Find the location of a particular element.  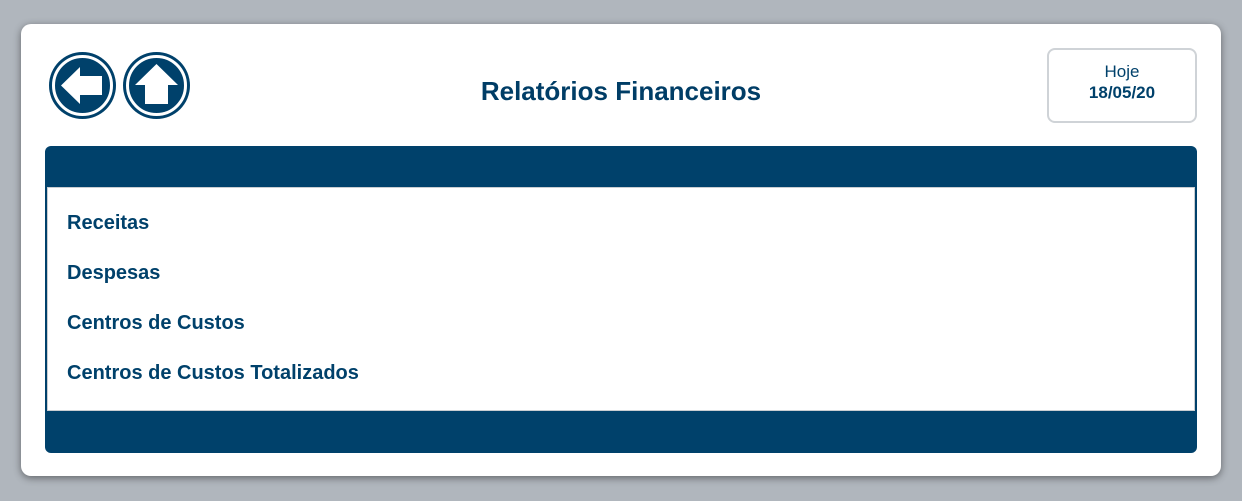

date-label: Hoje is located at coordinates (1122, 71).